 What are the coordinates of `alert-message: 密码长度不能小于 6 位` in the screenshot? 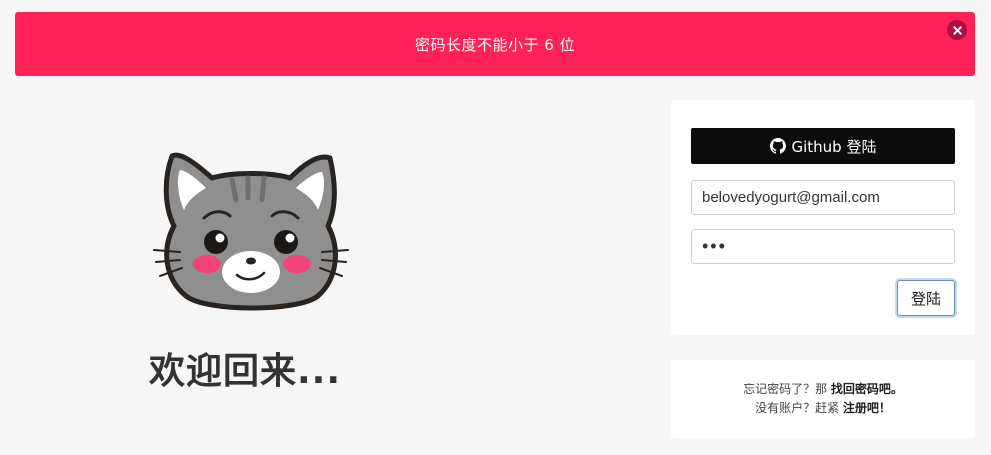 It's located at (495, 44).